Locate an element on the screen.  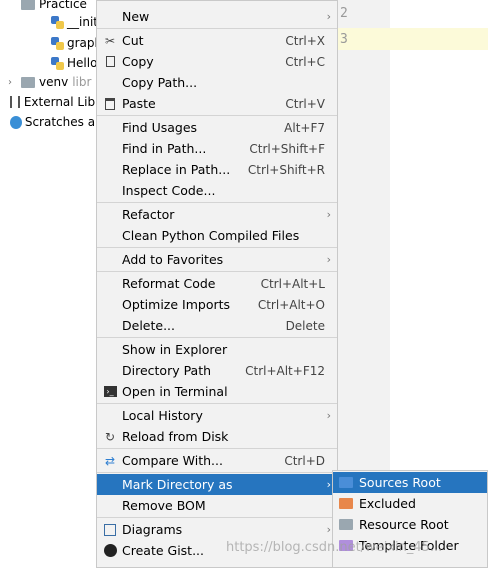
menu-item-show-in-explorer: Show in Explorer is located at coordinates (217, 349).